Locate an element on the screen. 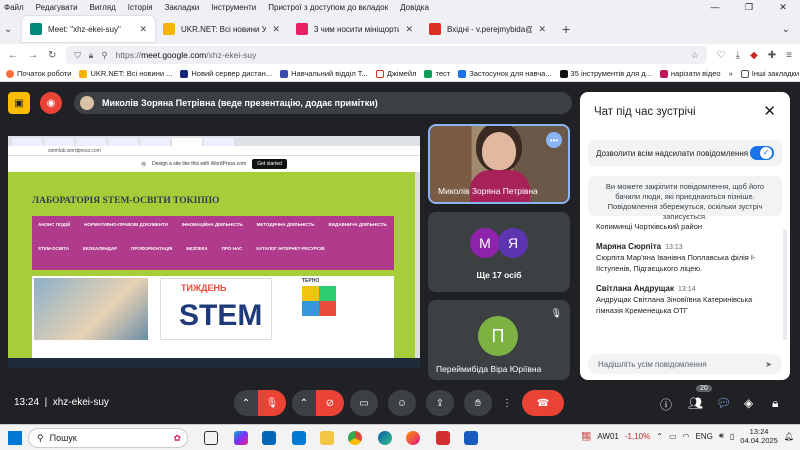 The width and height of the screenshot is (800, 450). acrobat-icon is located at coordinates (443, 438).